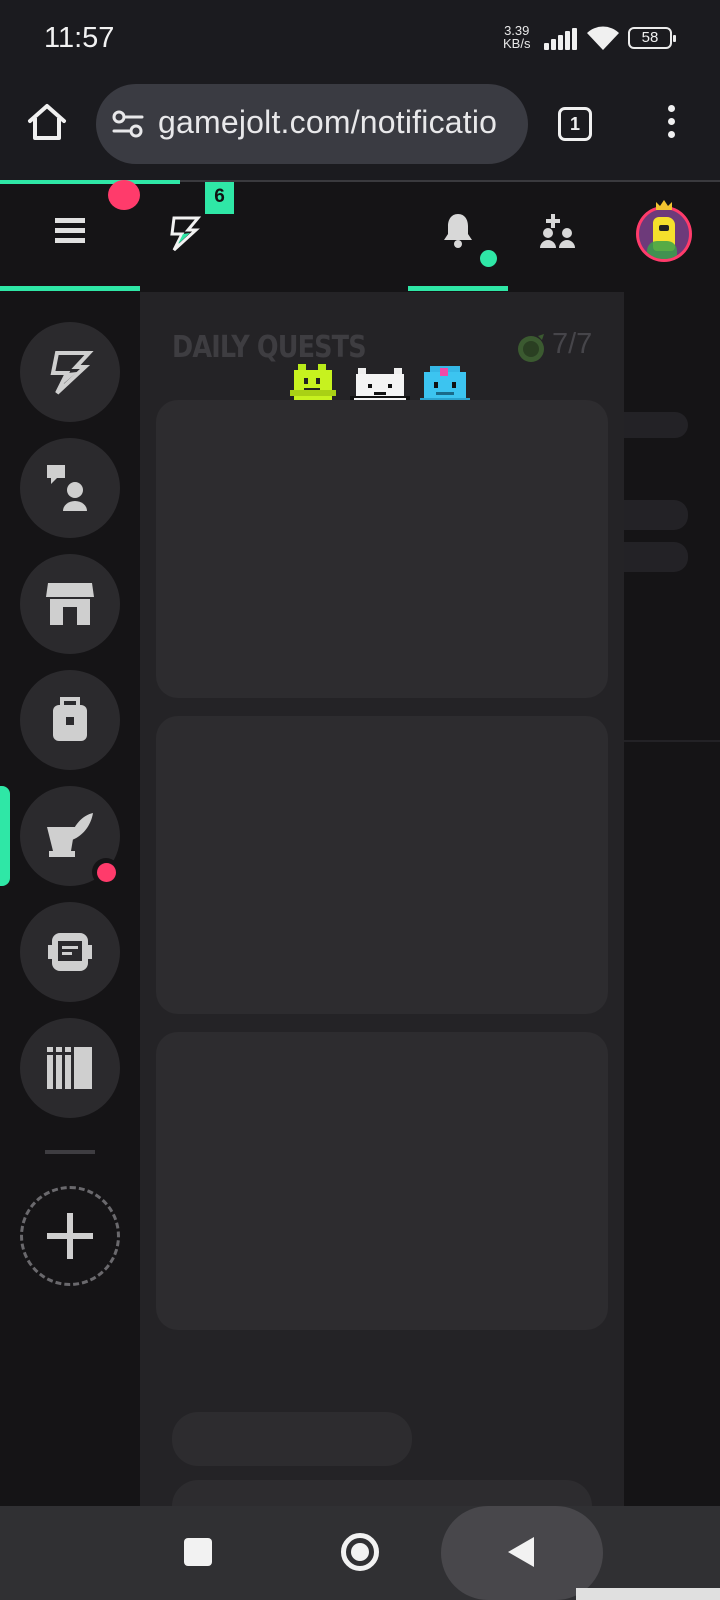 This screenshot has width=720, height=1600. I want to click on home-icon, so click(47, 122).